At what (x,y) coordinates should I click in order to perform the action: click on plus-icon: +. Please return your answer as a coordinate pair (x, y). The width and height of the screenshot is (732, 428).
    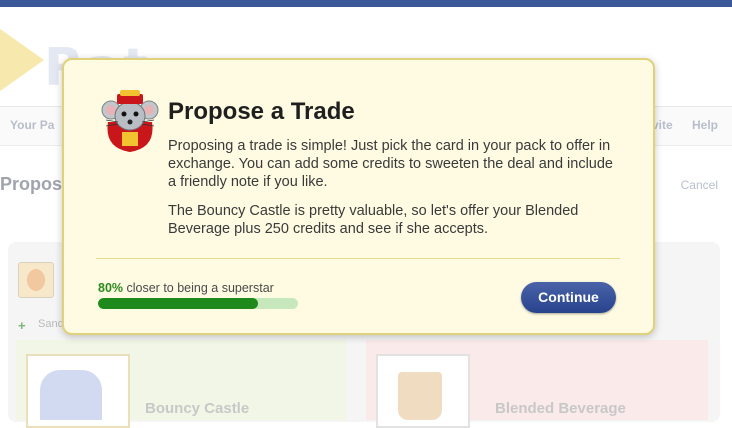
    Looking at the image, I should click on (22, 325).